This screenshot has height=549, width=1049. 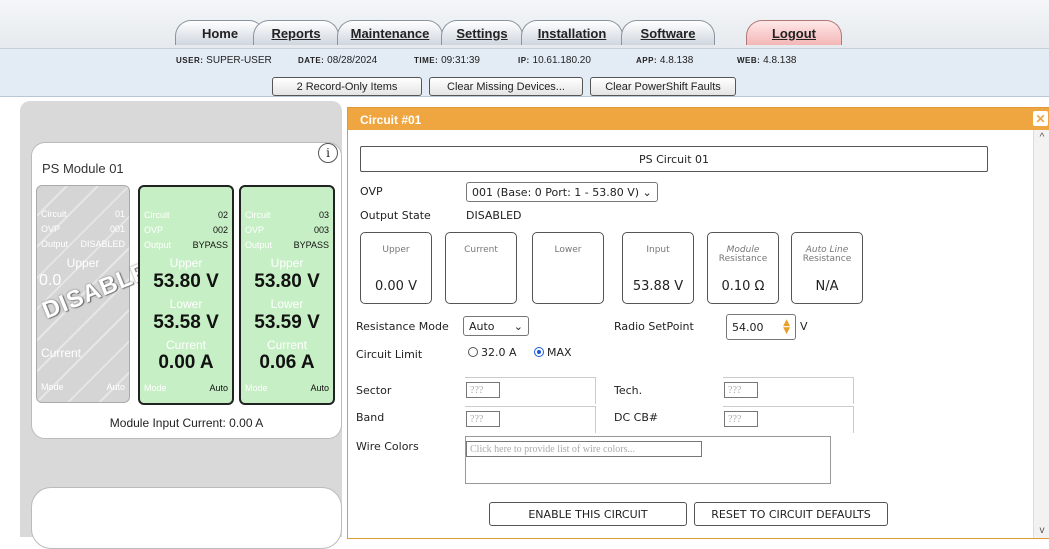 What do you see at coordinates (220, 230) in the screenshot?
I see `card-ovp-value: 002` at bounding box center [220, 230].